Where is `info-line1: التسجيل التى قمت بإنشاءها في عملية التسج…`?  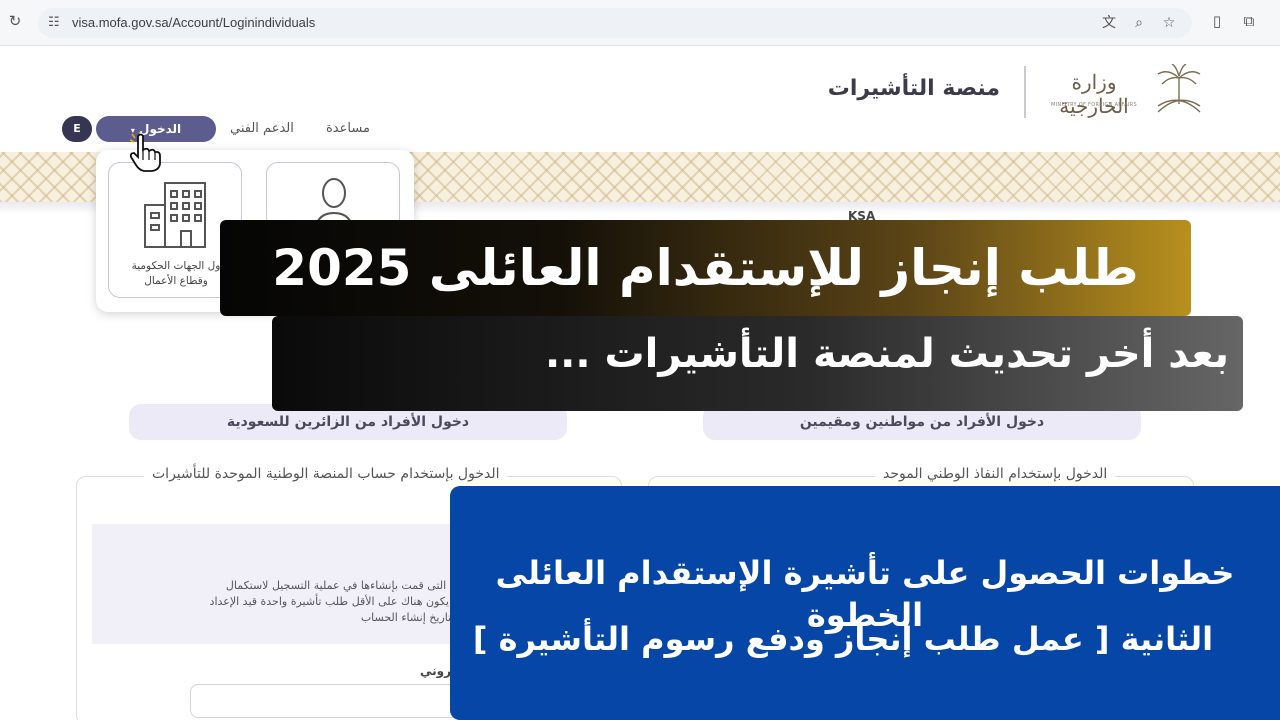 info-line1: التسجيل التى قمت بإنشاءها في عملية التسج… is located at coordinates (356, 585).